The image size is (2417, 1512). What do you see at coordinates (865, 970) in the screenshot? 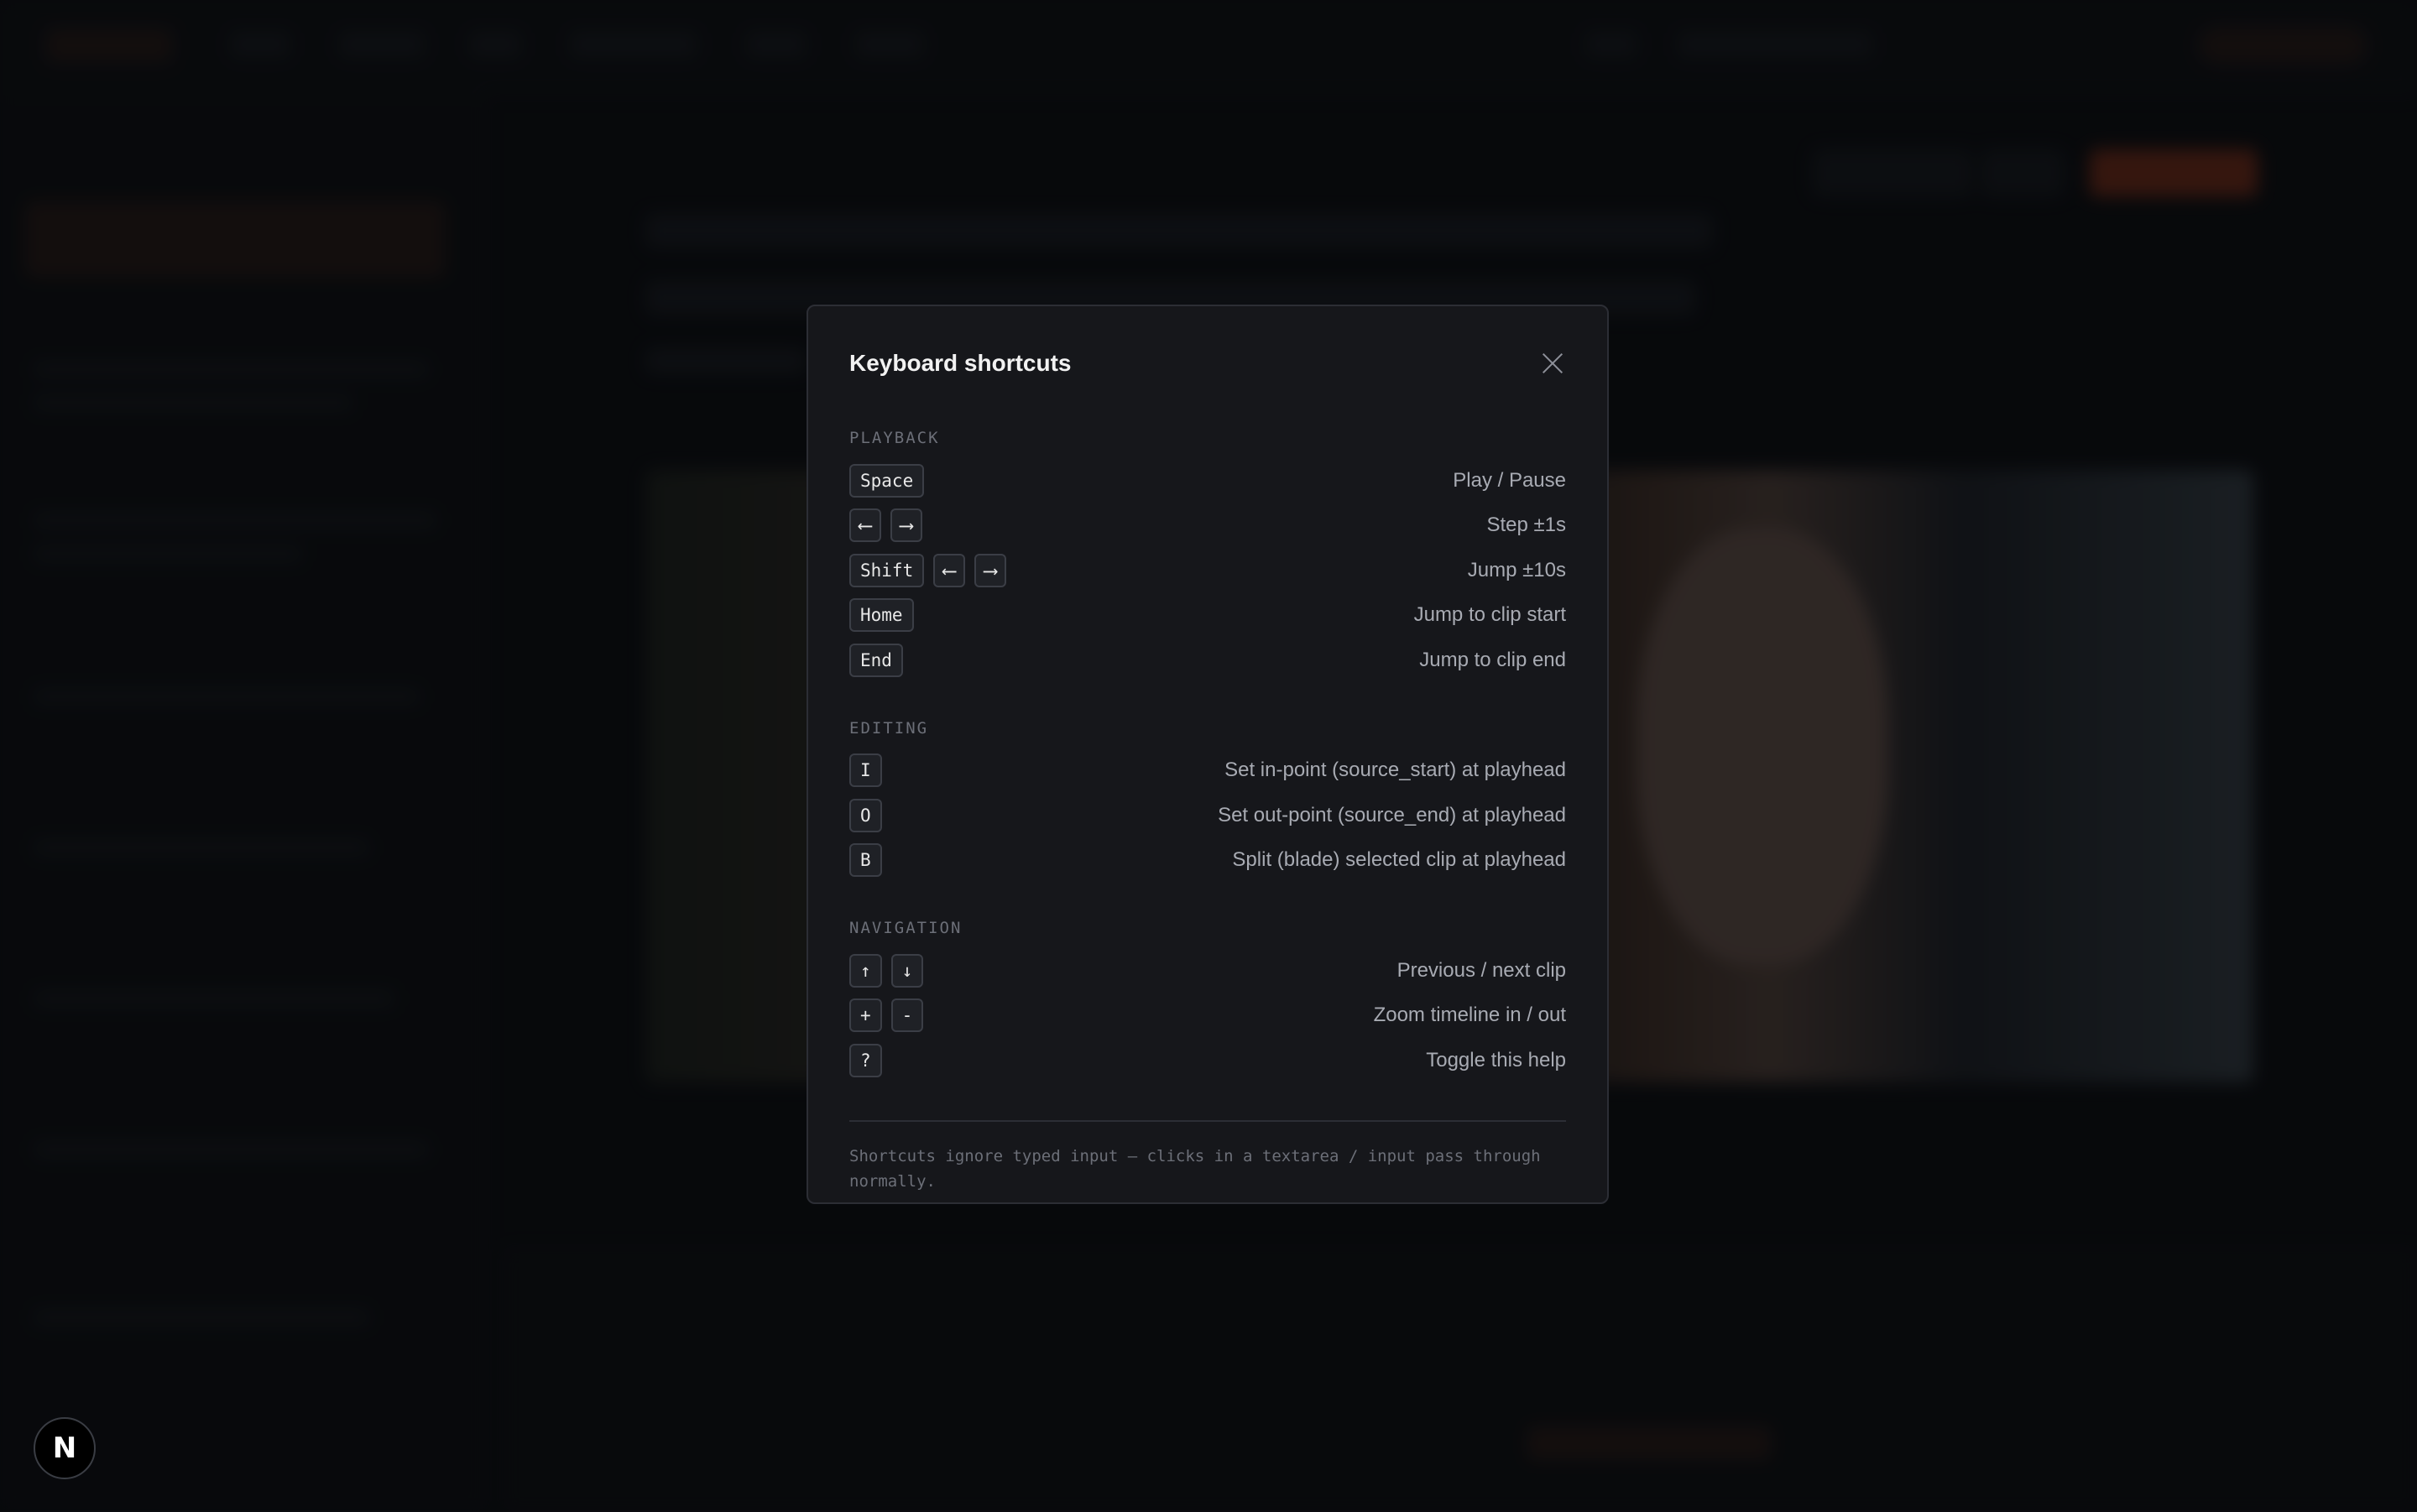
I see `key-cap: ↑` at bounding box center [865, 970].